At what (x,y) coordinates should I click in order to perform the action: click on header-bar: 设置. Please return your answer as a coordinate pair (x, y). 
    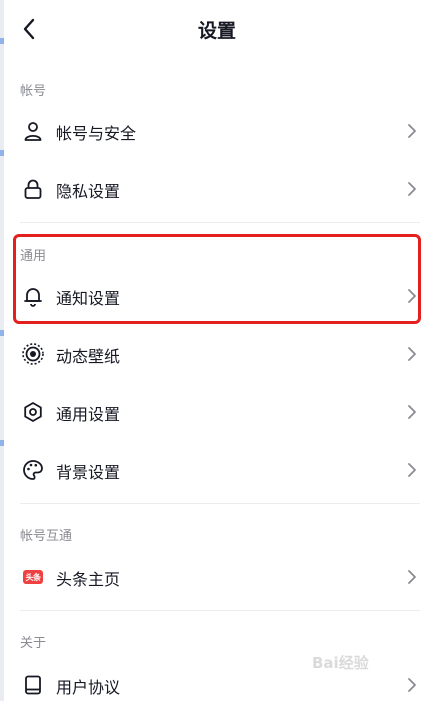
    Looking at the image, I should click on (217, 29).